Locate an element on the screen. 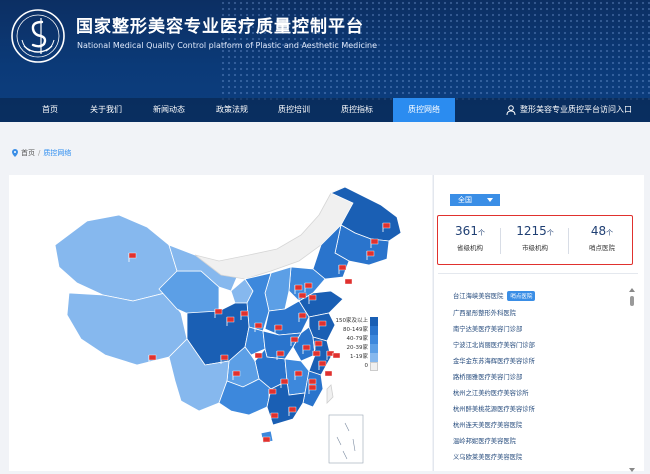 The width and height of the screenshot is (650, 474). sentinel-badge: 哨点医院 is located at coordinates (521, 296).